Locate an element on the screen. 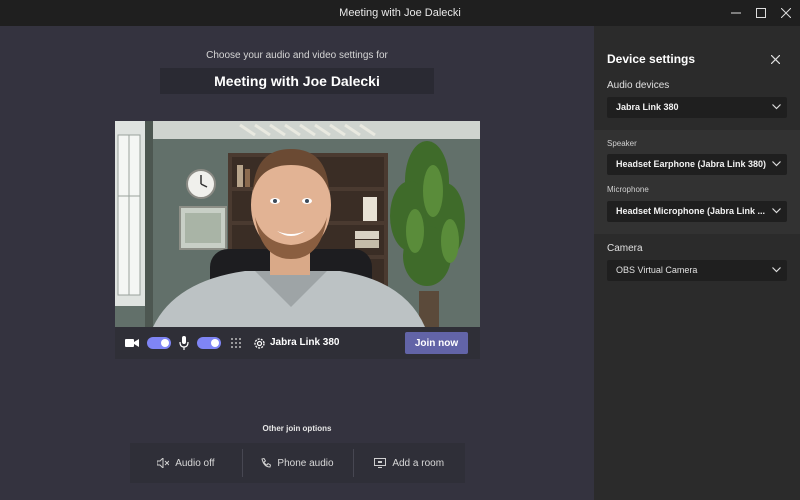  gear-icon is located at coordinates (259, 343).